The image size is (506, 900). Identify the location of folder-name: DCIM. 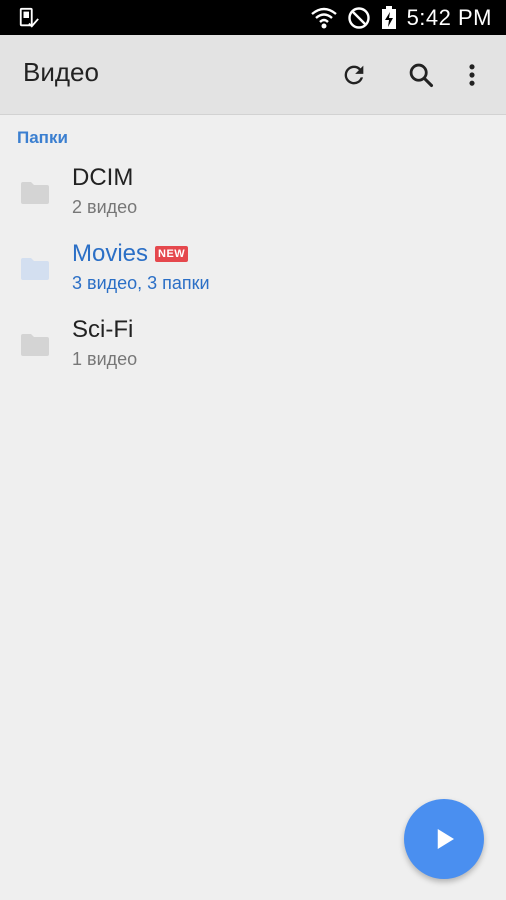
(103, 177).